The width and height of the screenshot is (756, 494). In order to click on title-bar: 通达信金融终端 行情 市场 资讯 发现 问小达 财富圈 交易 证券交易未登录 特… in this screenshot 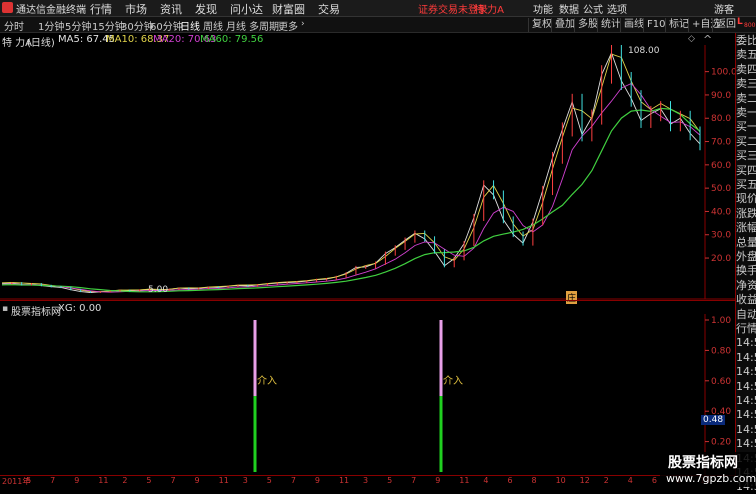, I will do `click(378, 8)`.